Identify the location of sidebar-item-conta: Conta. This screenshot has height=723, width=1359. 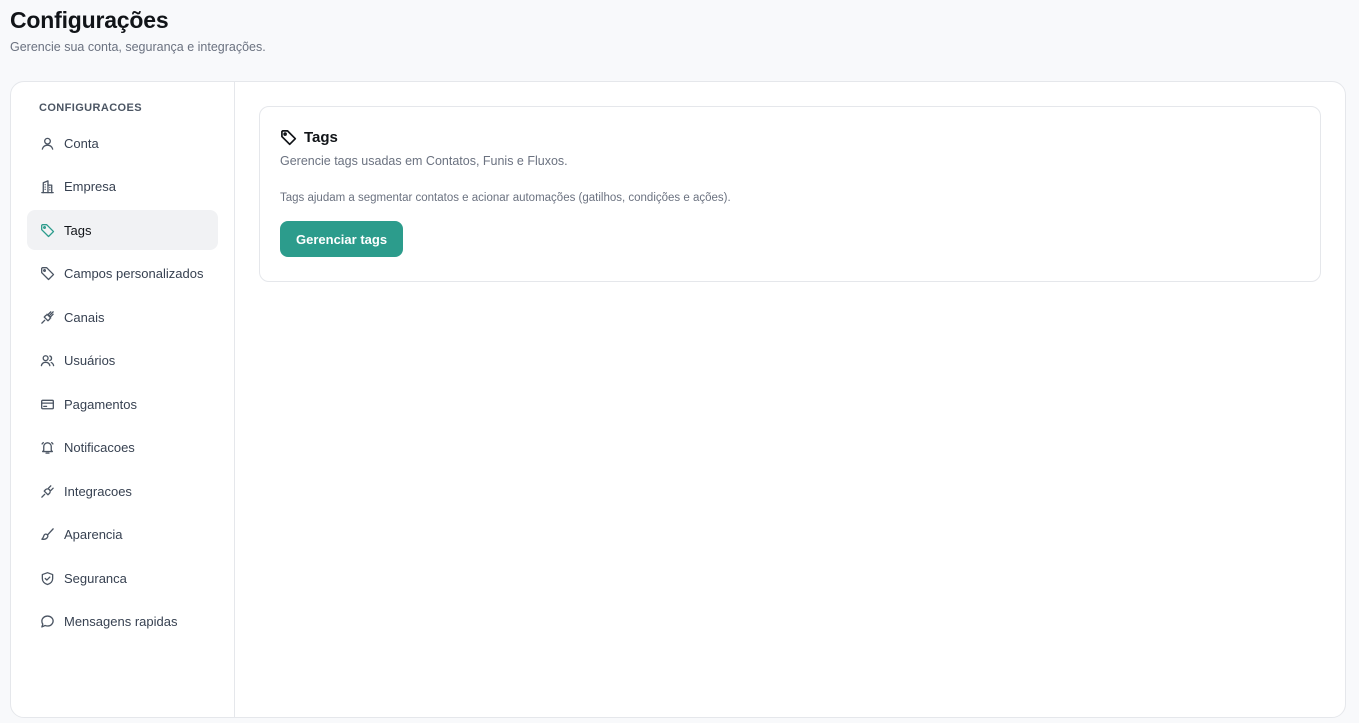
(122, 143).